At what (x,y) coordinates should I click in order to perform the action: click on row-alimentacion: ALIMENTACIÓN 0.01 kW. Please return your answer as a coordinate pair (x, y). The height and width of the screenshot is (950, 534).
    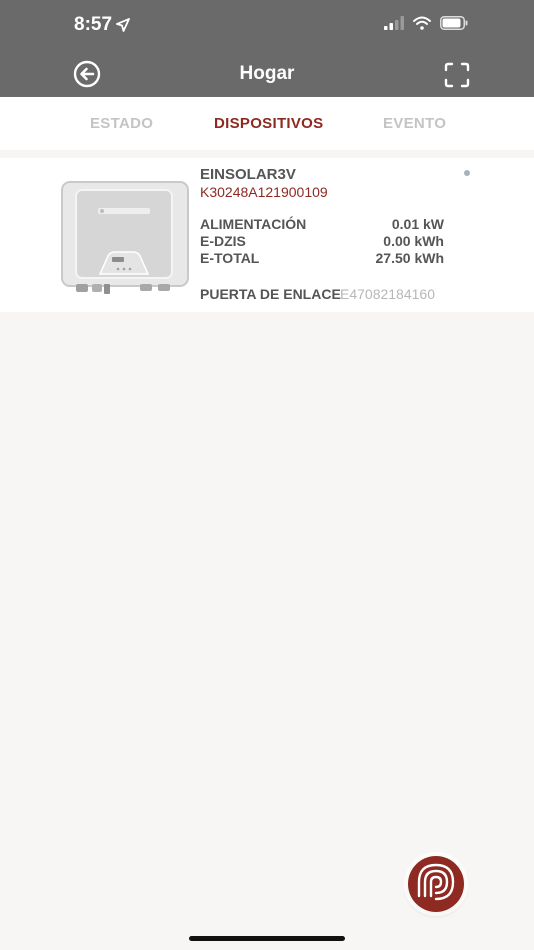
    Looking at the image, I should click on (322, 224).